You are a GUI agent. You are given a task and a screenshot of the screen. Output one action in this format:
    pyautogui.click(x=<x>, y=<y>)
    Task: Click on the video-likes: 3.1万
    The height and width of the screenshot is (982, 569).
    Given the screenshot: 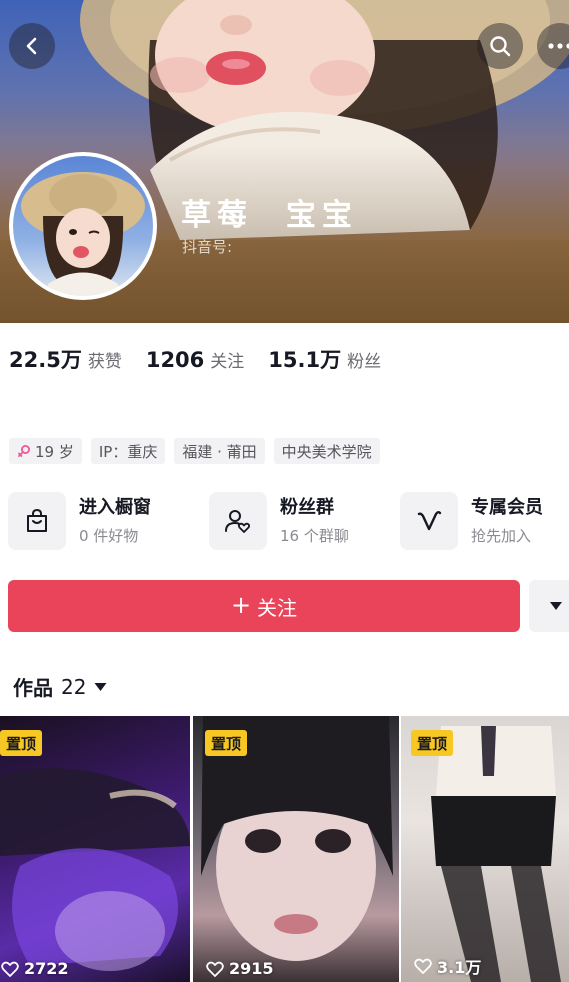 What is the action you would take?
    pyautogui.click(x=447, y=966)
    